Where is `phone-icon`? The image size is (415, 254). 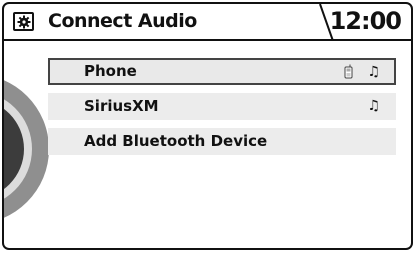 phone-icon is located at coordinates (348, 71).